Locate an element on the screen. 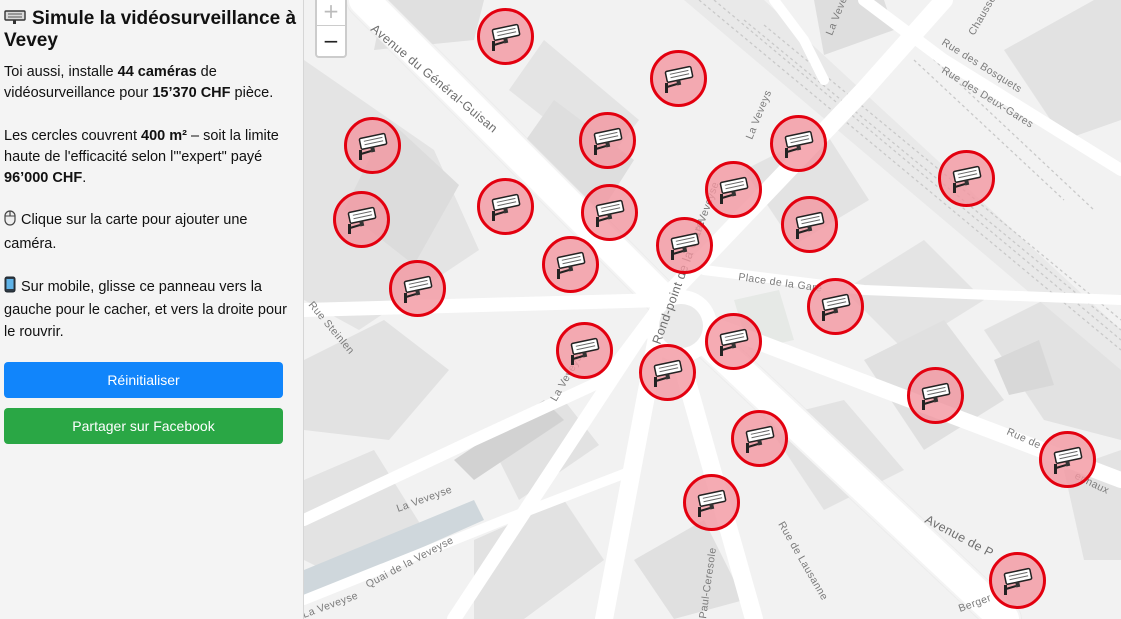 The image size is (1121, 619). title-text: Simule la vidéosurveillance à Vevey is located at coordinates (150, 29).